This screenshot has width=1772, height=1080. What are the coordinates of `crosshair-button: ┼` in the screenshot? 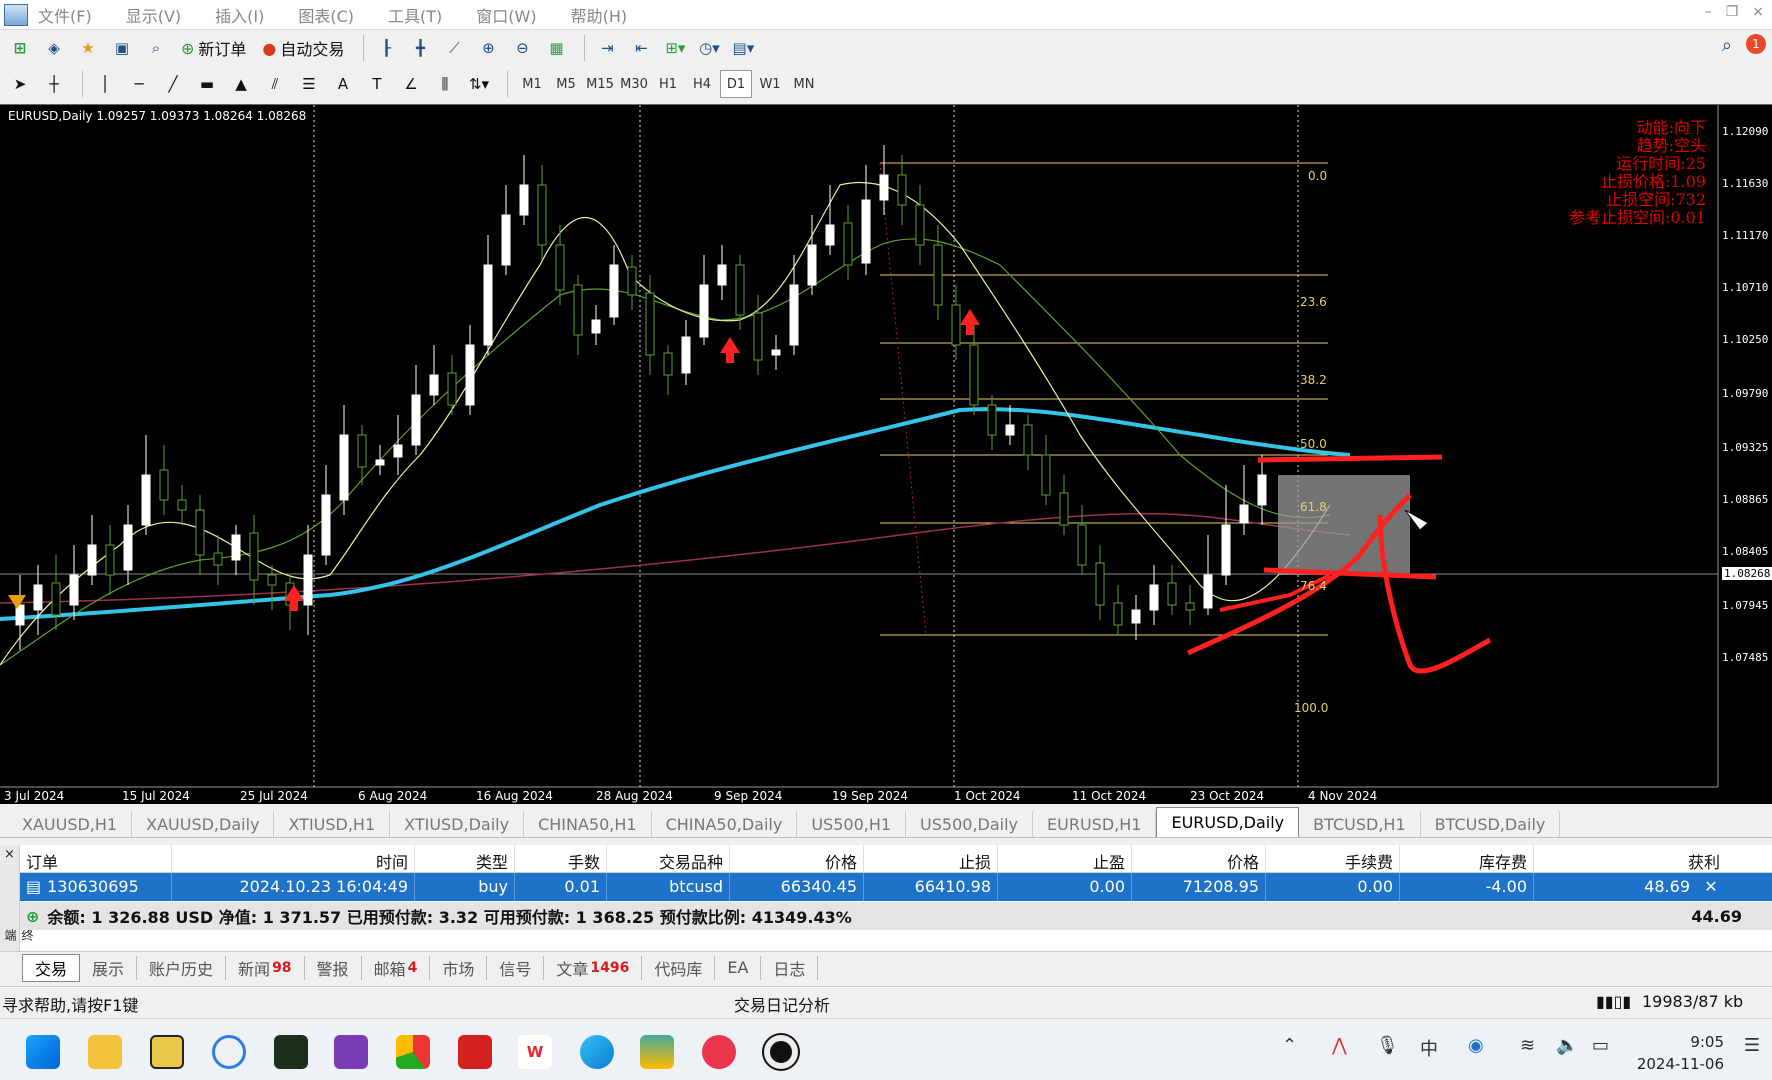 It's located at (54, 84).